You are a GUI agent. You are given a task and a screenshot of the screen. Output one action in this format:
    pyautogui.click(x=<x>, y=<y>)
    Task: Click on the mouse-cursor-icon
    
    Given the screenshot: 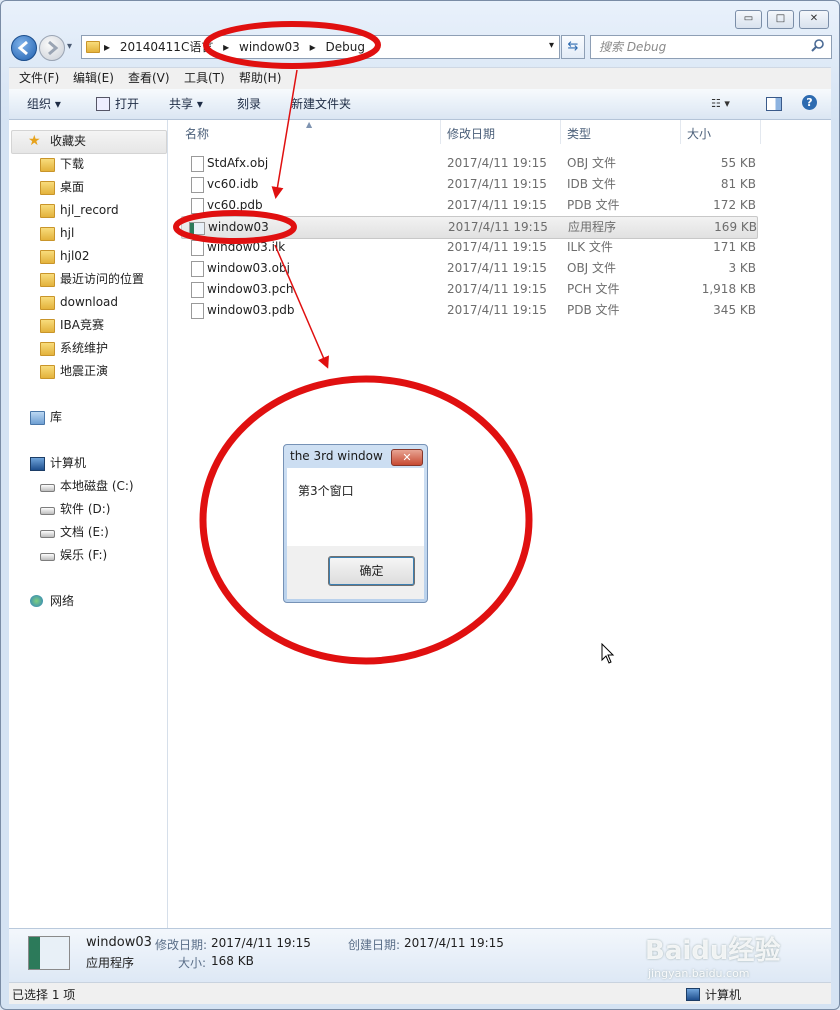 What is the action you would take?
    pyautogui.click(x=608, y=653)
    